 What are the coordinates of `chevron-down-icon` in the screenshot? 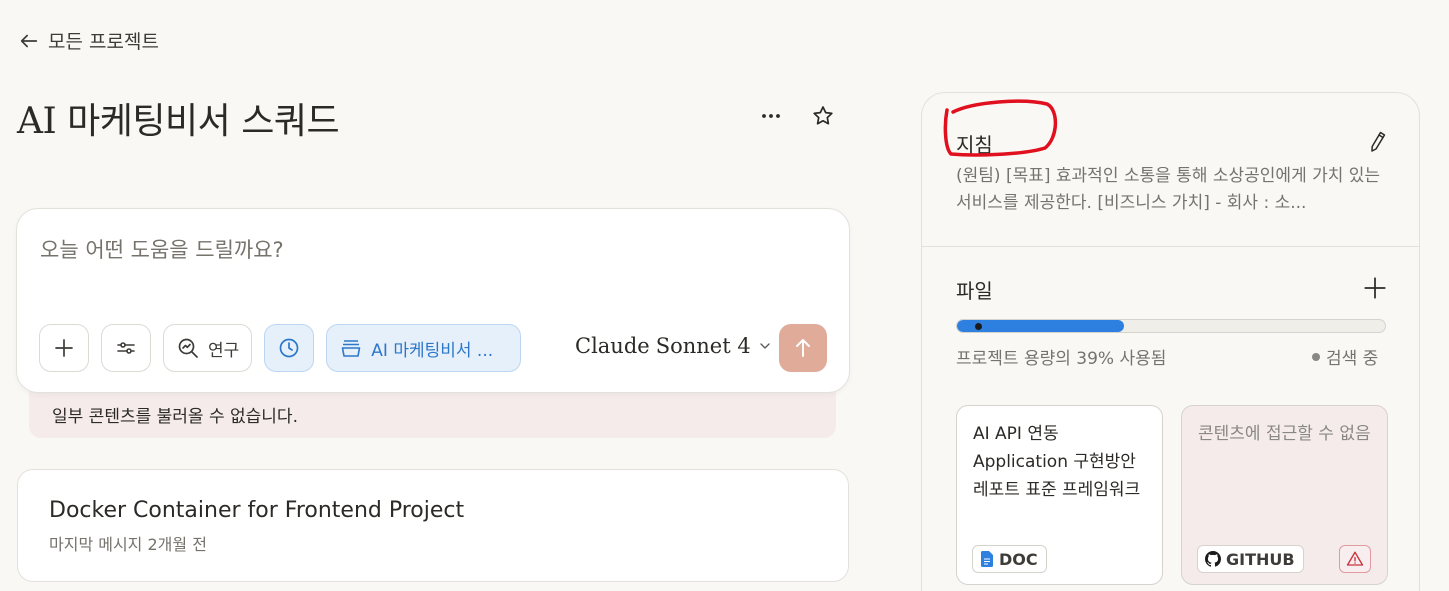 It's located at (765, 346).